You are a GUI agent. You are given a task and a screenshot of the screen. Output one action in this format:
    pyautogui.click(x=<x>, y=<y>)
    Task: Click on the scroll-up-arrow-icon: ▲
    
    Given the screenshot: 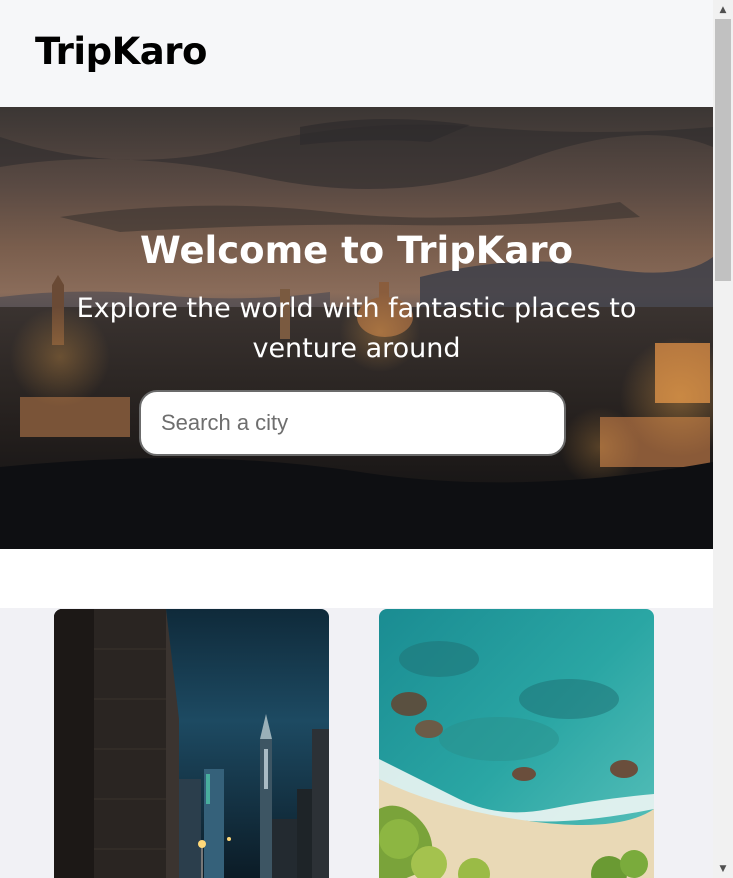 What is the action you would take?
    pyautogui.click(x=723, y=10)
    